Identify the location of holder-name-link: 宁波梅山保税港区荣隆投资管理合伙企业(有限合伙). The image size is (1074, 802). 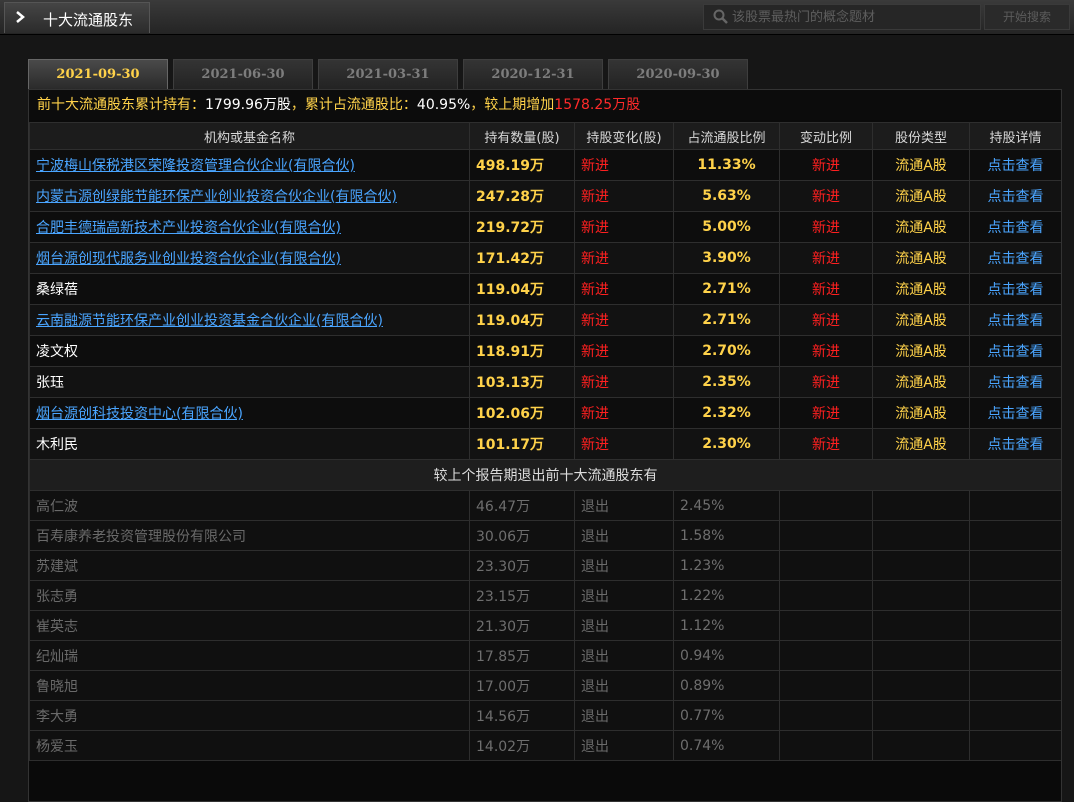
(195, 166).